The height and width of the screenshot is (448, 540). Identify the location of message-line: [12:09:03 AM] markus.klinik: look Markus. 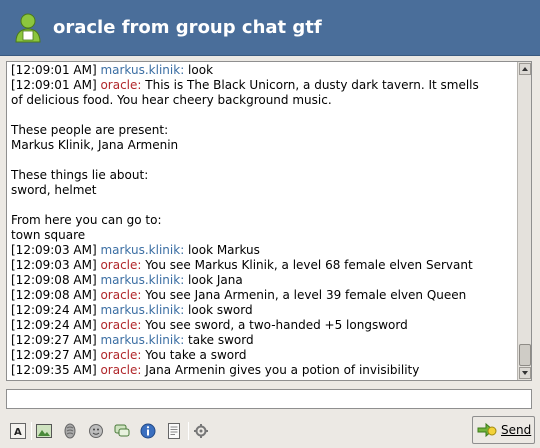
(263, 250).